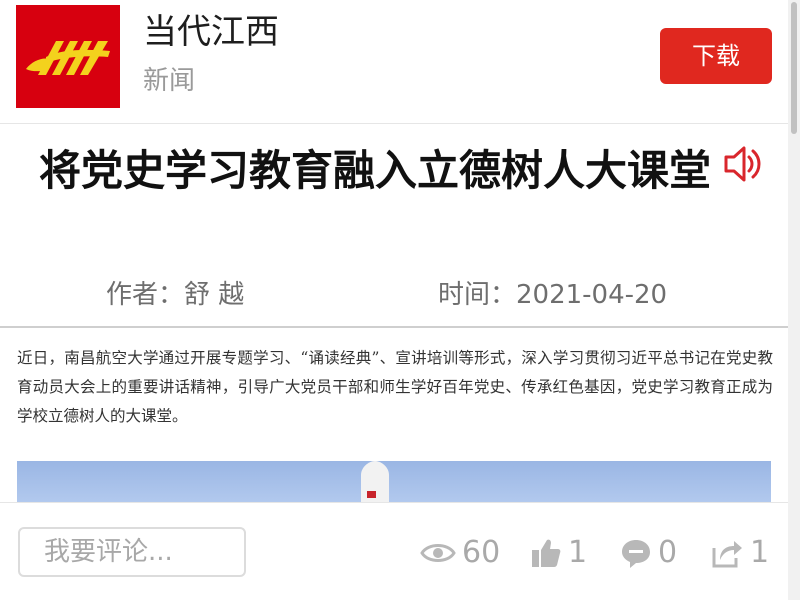  I want to click on like-count-value: 1, so click(578, 552).